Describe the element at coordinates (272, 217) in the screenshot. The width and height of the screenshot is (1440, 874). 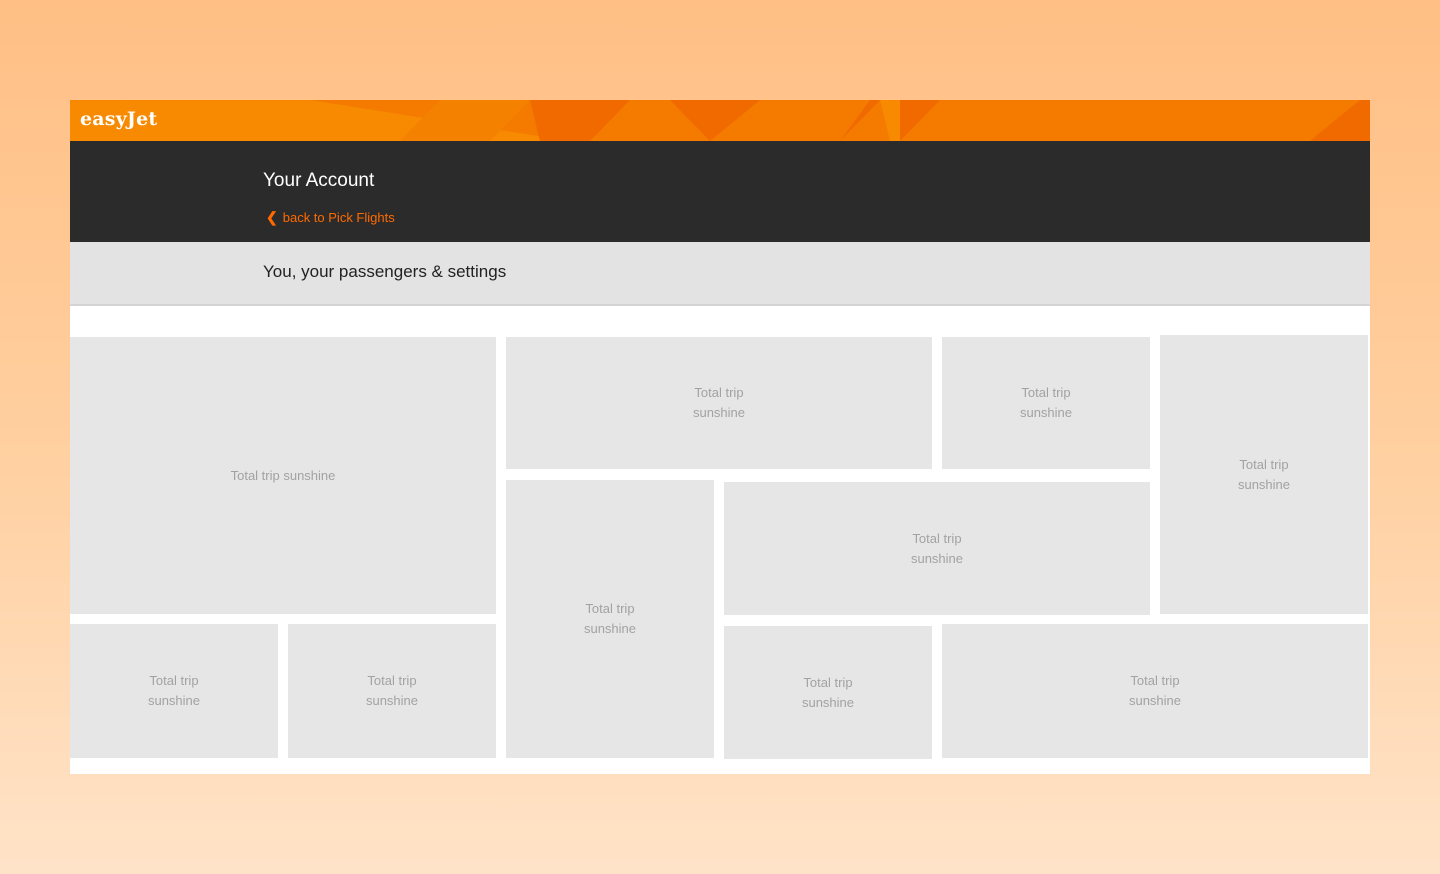
I see `chevron-left-icon: ❮` at that location.